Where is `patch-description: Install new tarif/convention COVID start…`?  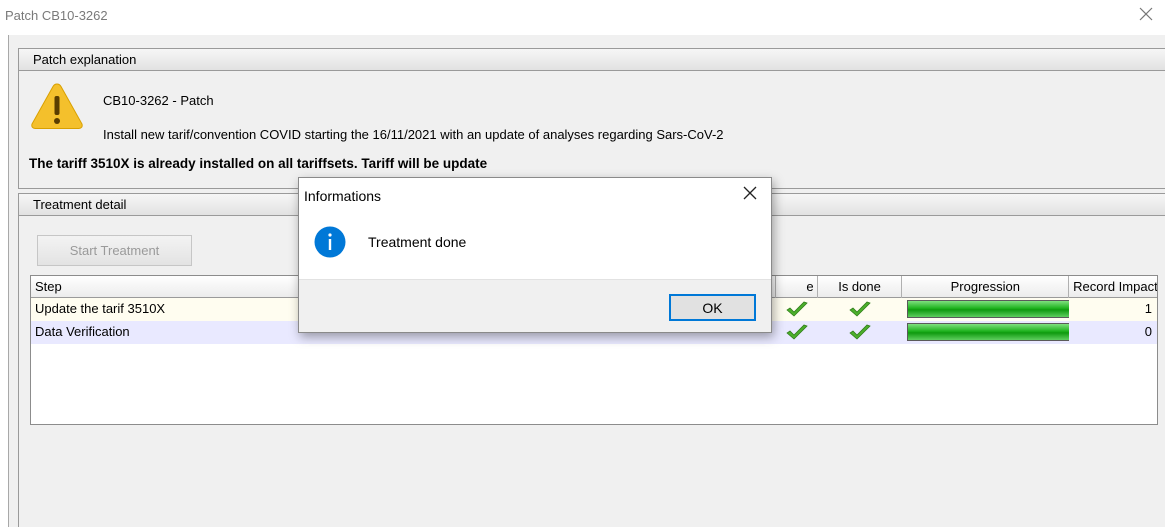
patch-description: Install new tarif/convention COVID start… is located at coordinates (413, 134).